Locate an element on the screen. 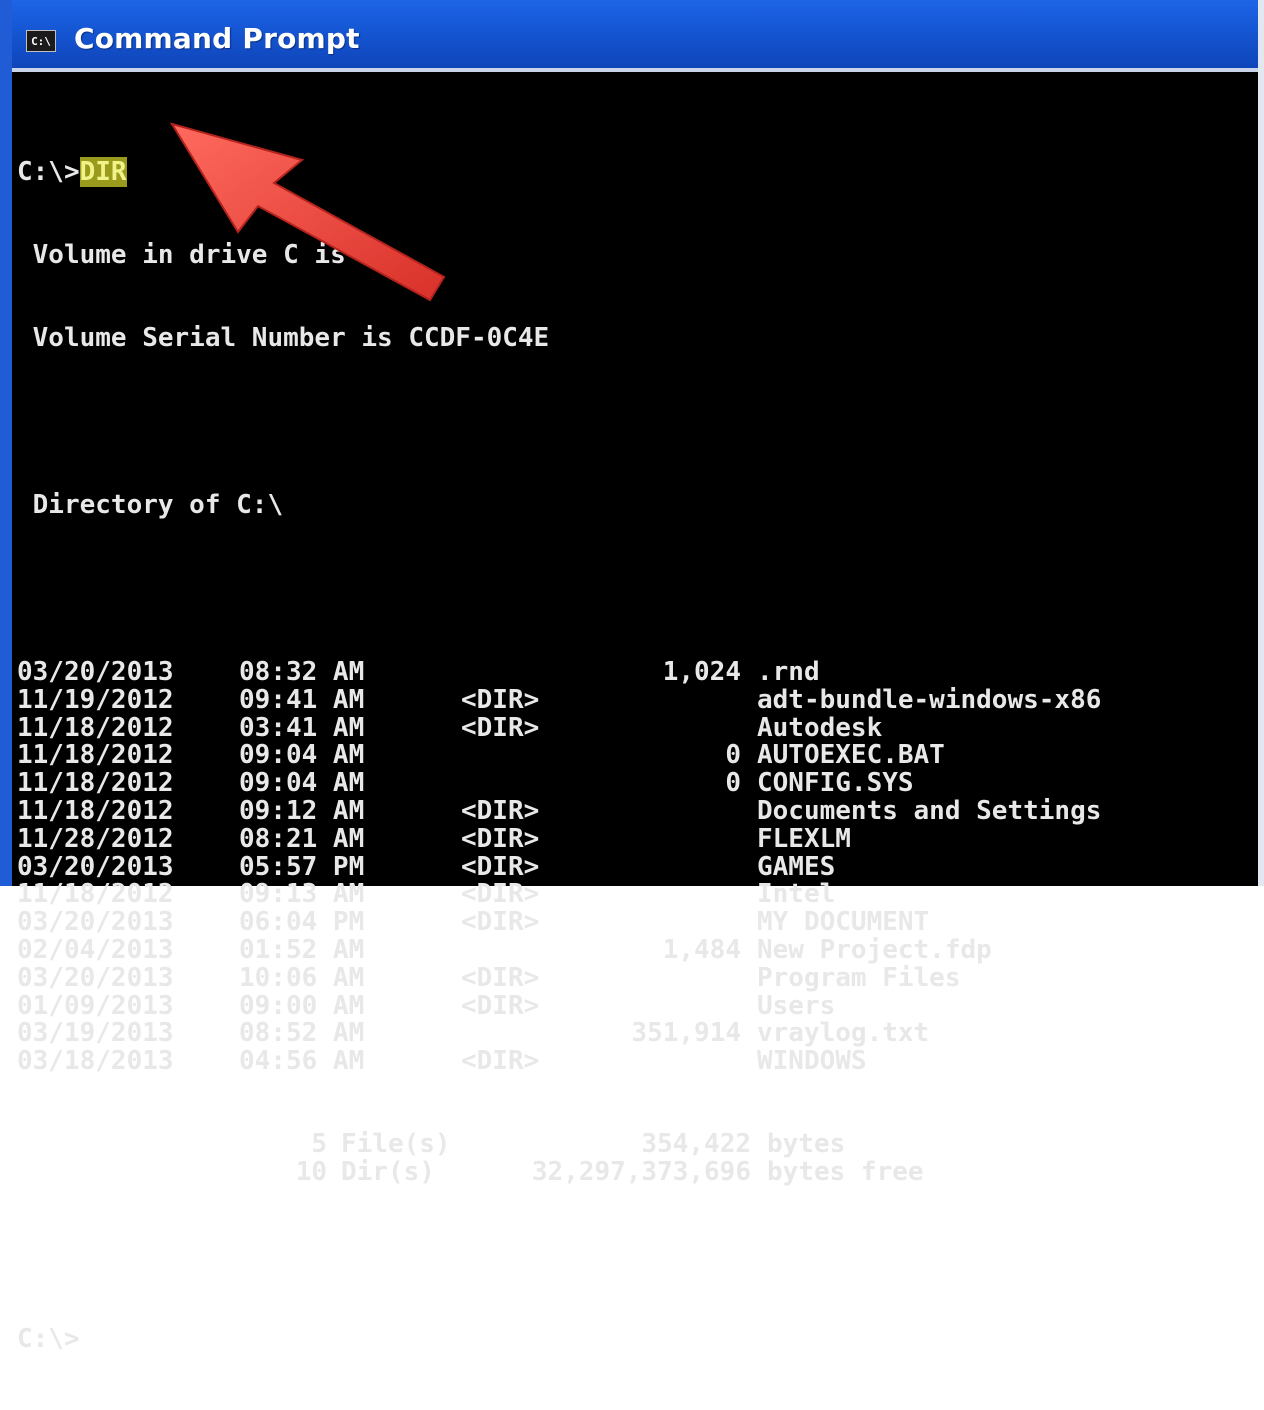  summary-unit: bytes free is located at coordinates (845, 1172).